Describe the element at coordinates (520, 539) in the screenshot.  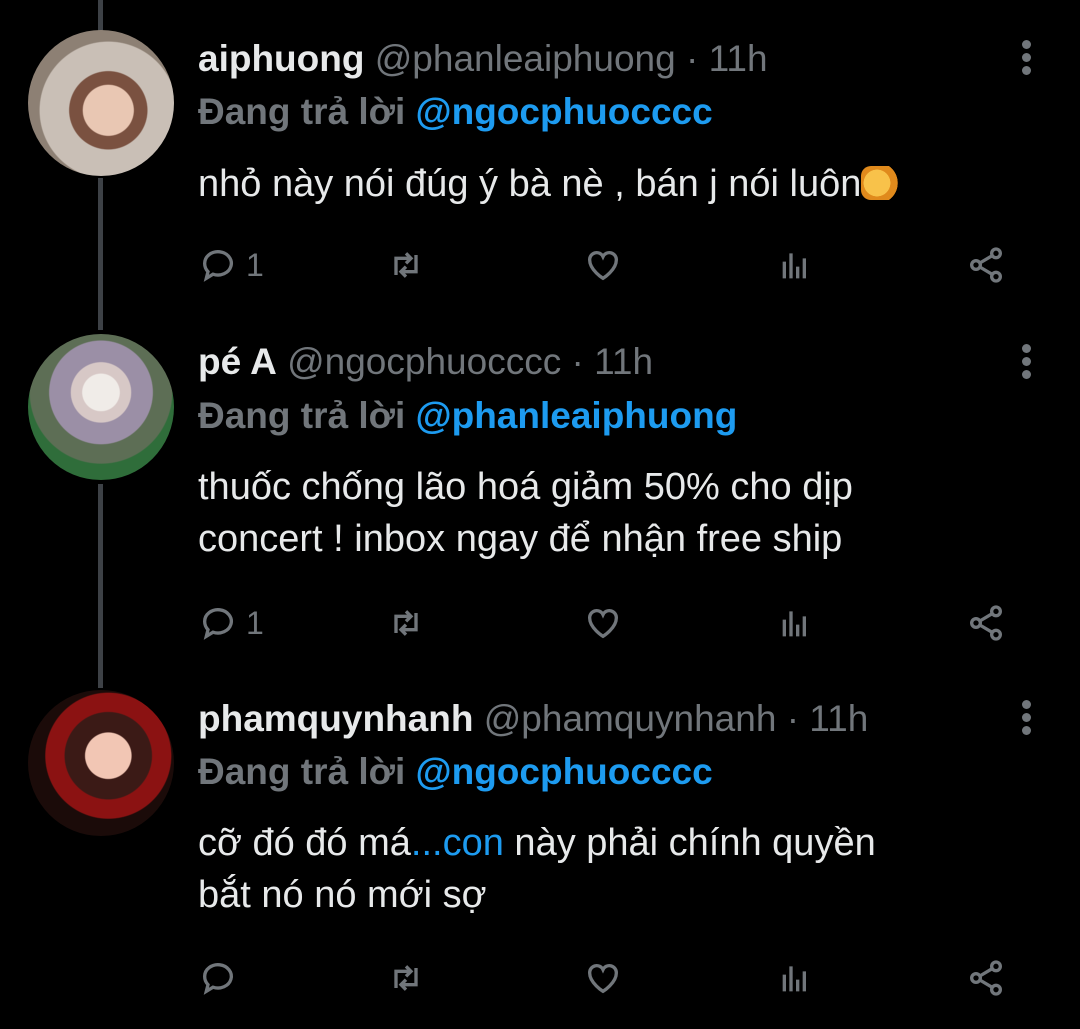
I see `tweet-text-line: concert ! inbox ngay để nhận free ship` at that location.